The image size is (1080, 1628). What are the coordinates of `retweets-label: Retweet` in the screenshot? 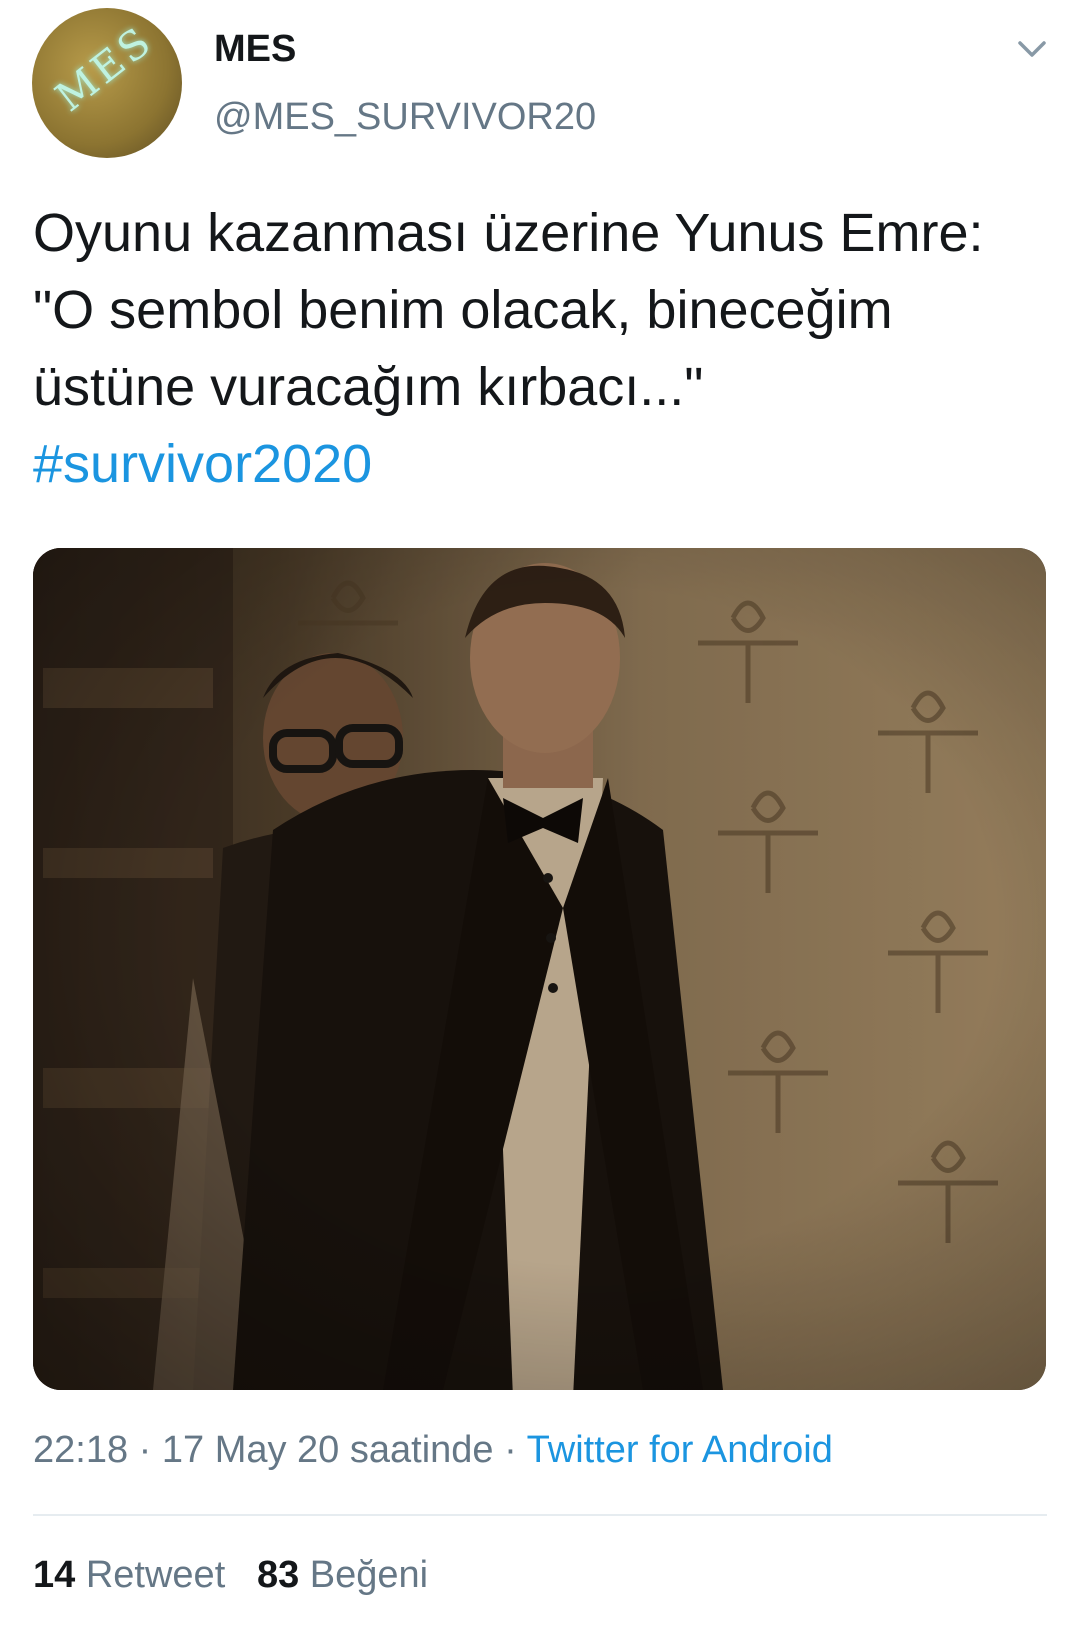 It's located at (155, 1575).